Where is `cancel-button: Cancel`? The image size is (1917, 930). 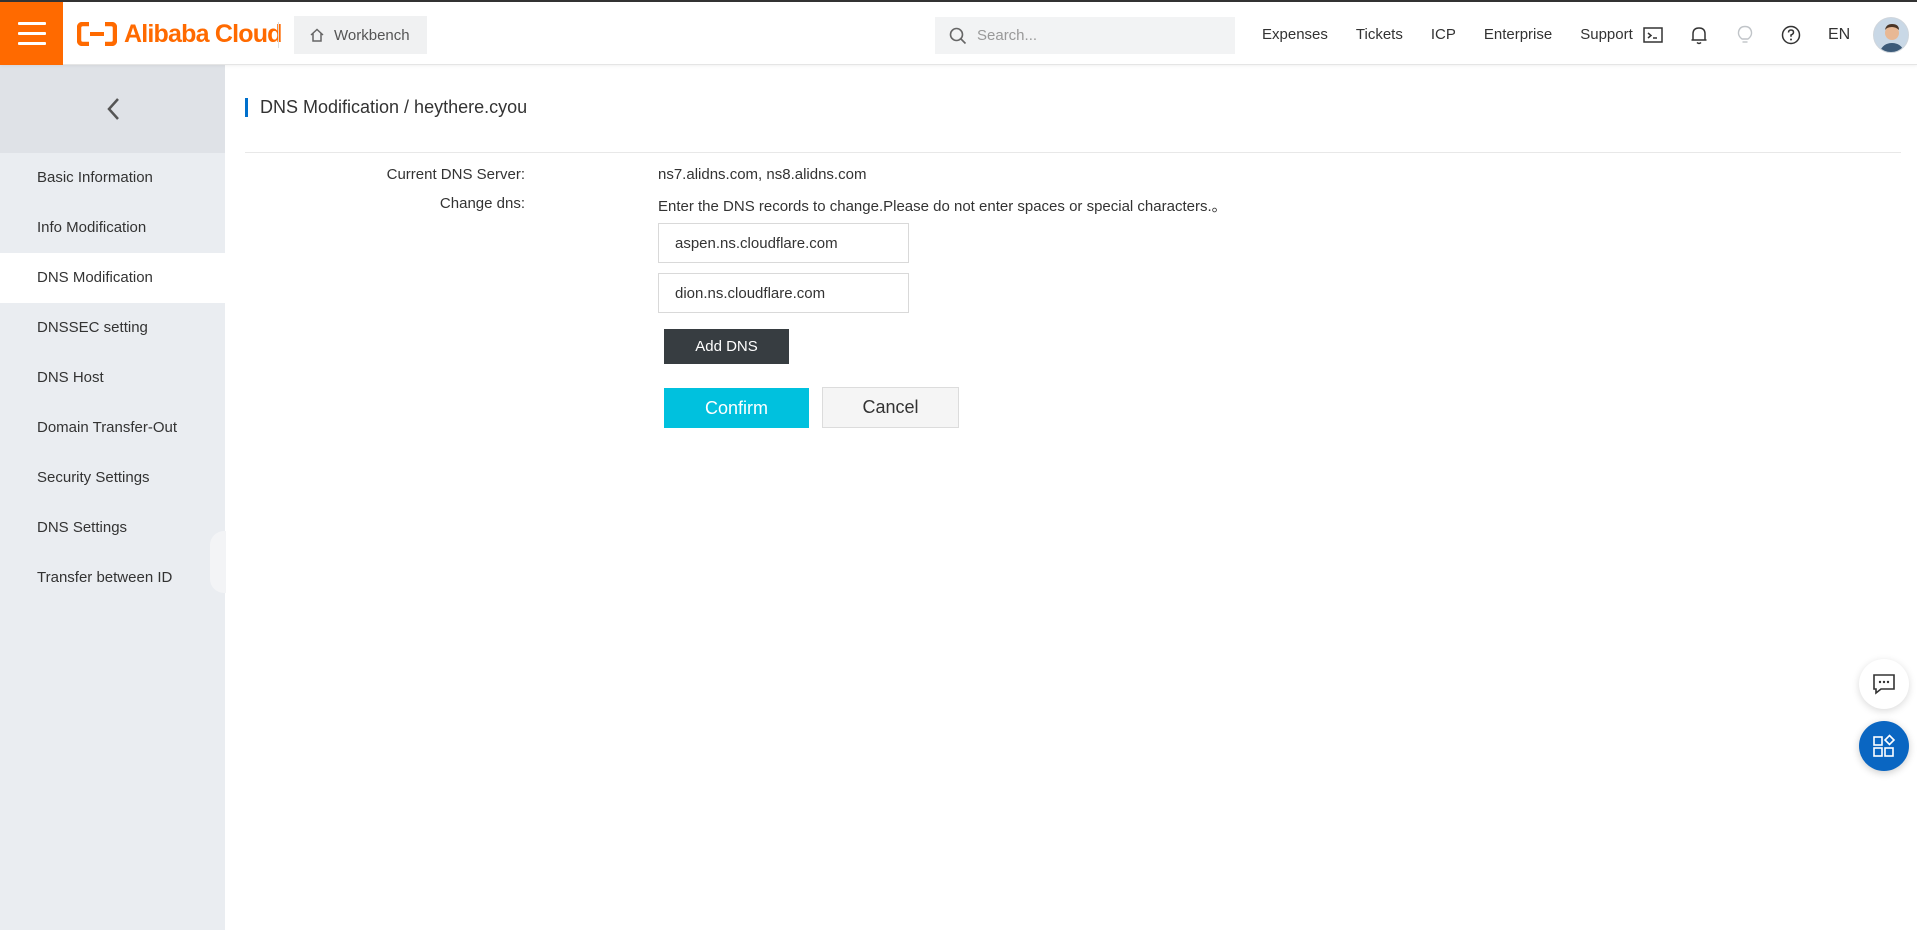
cancel-button: Cancel is located at coordinates (890, 407).